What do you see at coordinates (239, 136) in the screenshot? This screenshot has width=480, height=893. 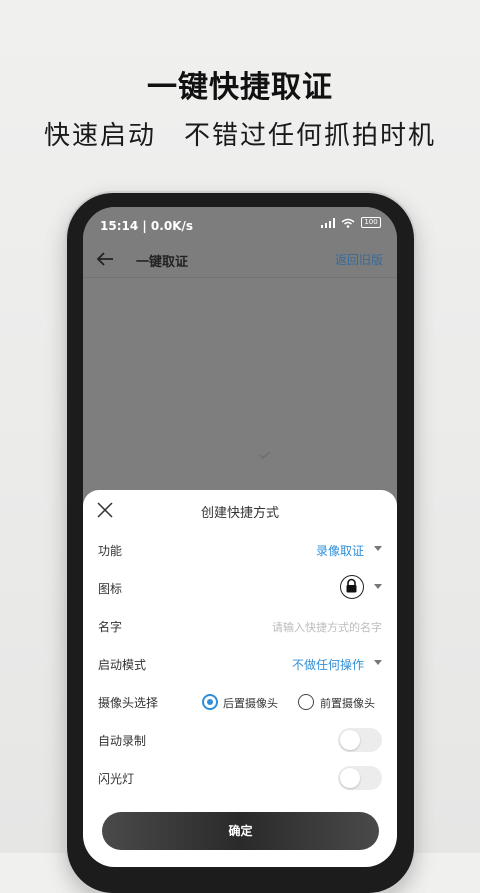 I see `promo-subline: 快速启动 不错过任何抓拍时机` at bounding box center [239, 136].